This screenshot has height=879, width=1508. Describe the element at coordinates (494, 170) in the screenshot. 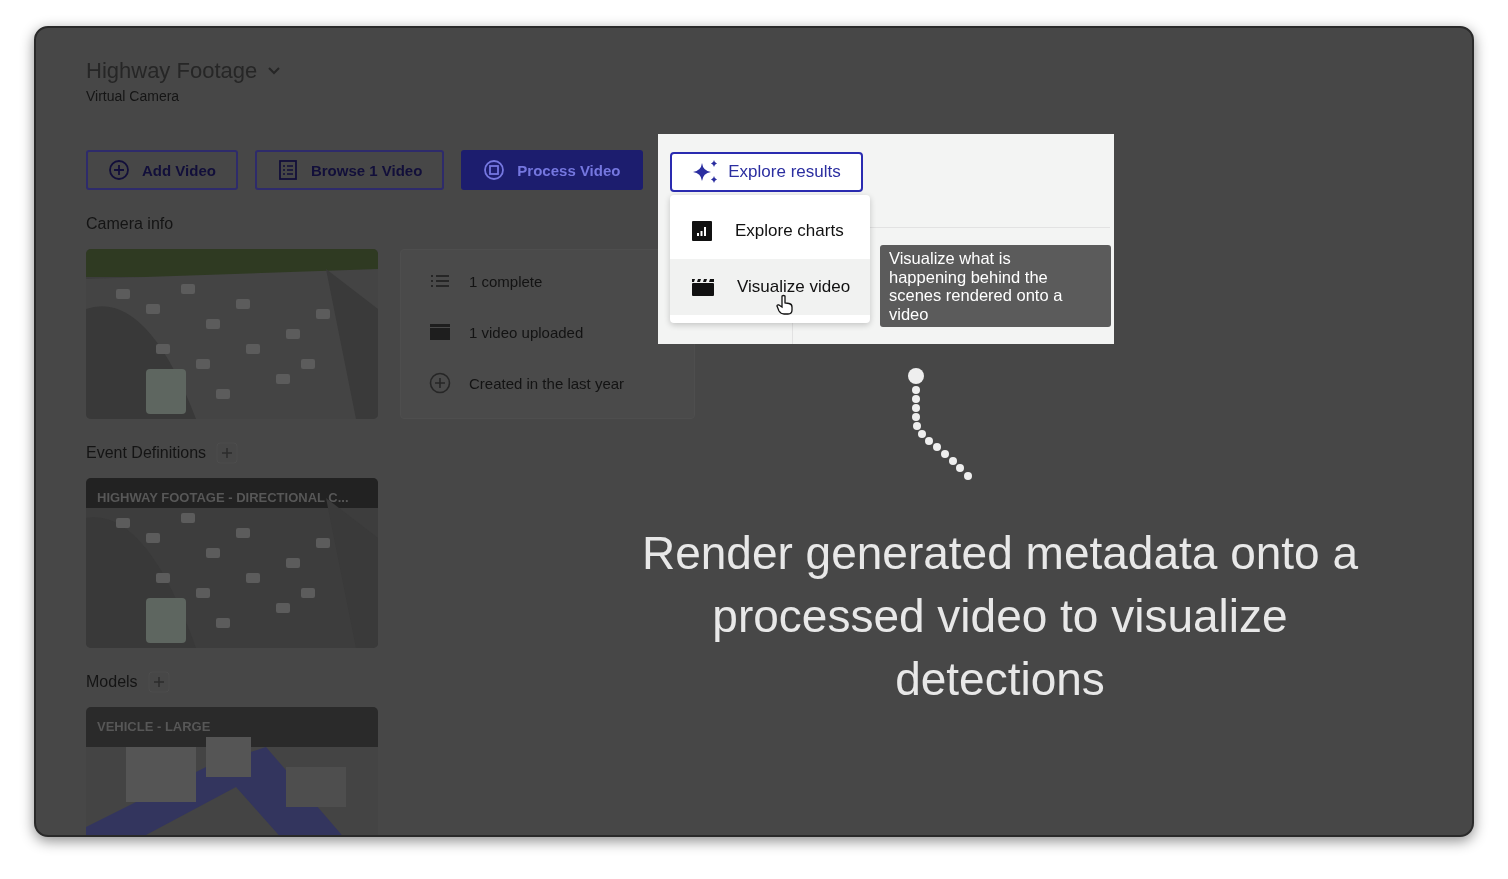

I see `chip-icon` at that location.